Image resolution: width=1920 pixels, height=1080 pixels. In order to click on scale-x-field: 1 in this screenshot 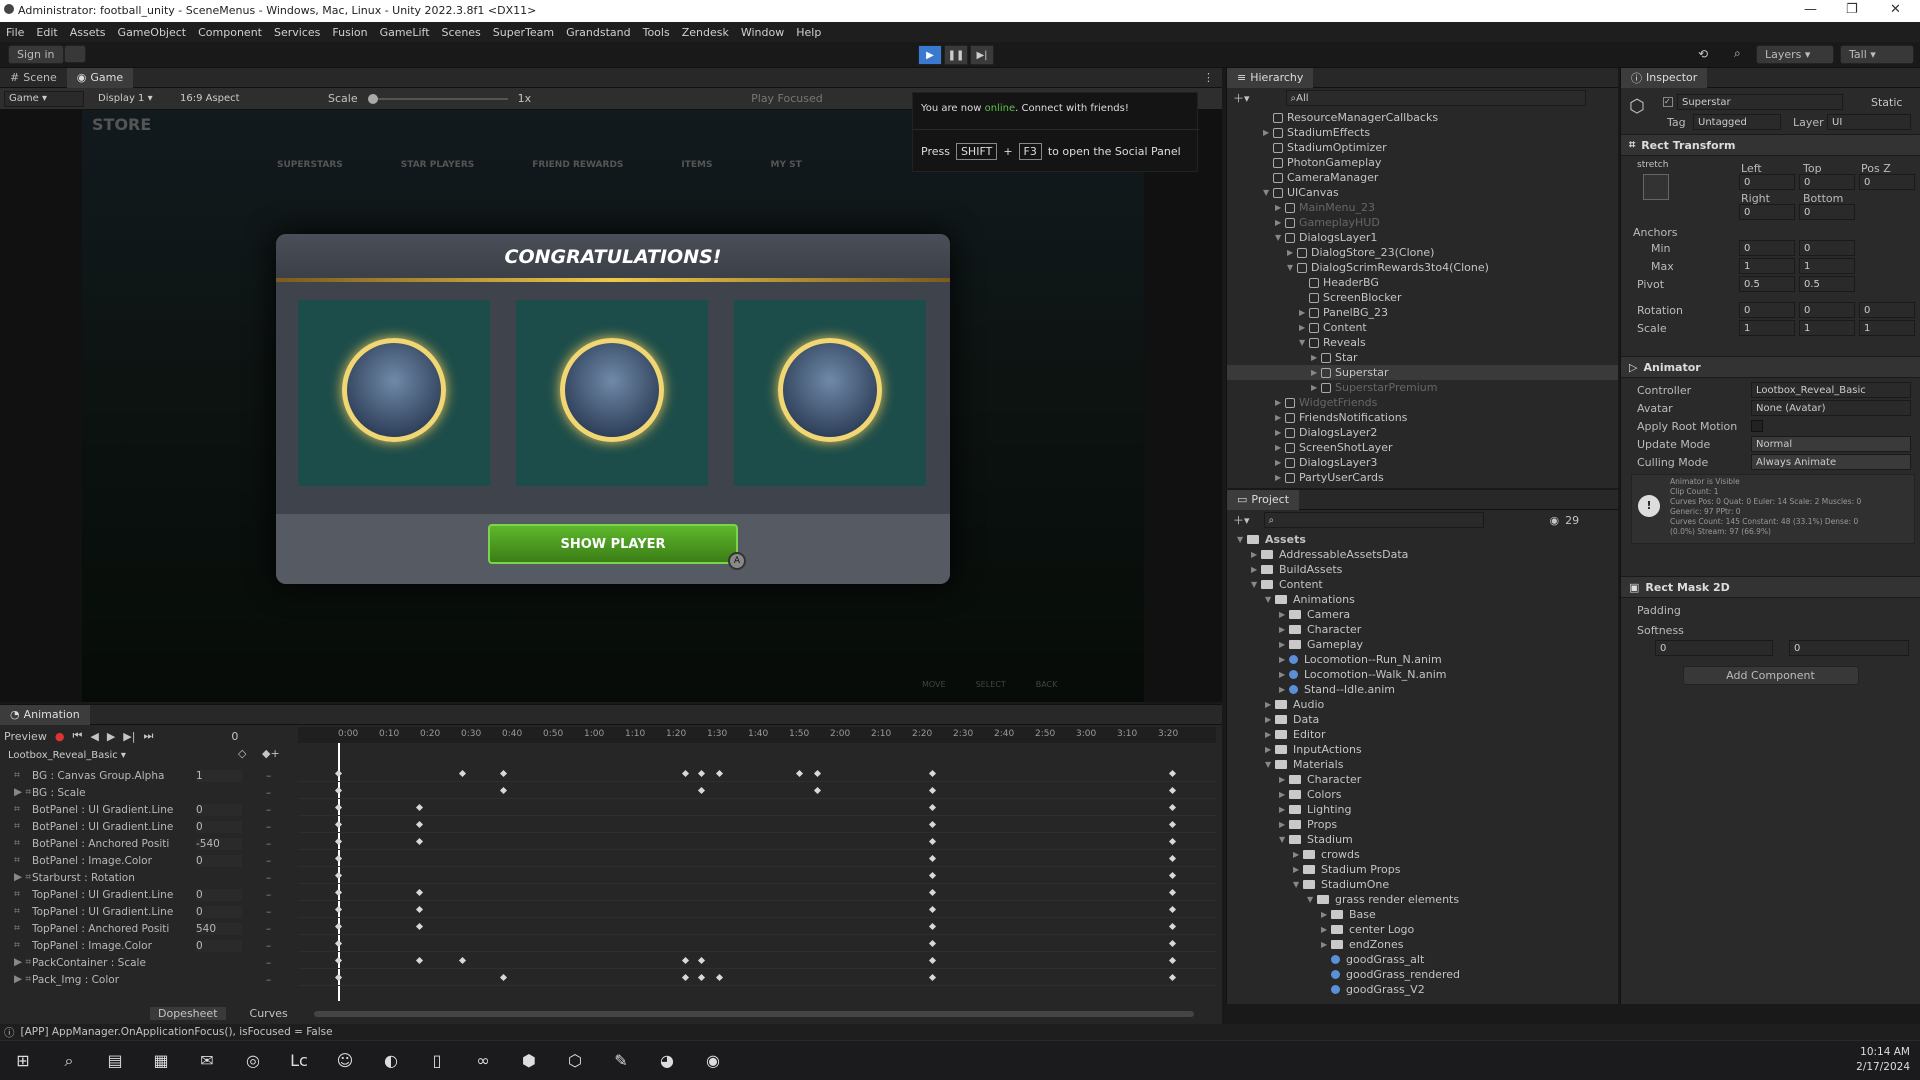, I will do `click(1767, 328)`.